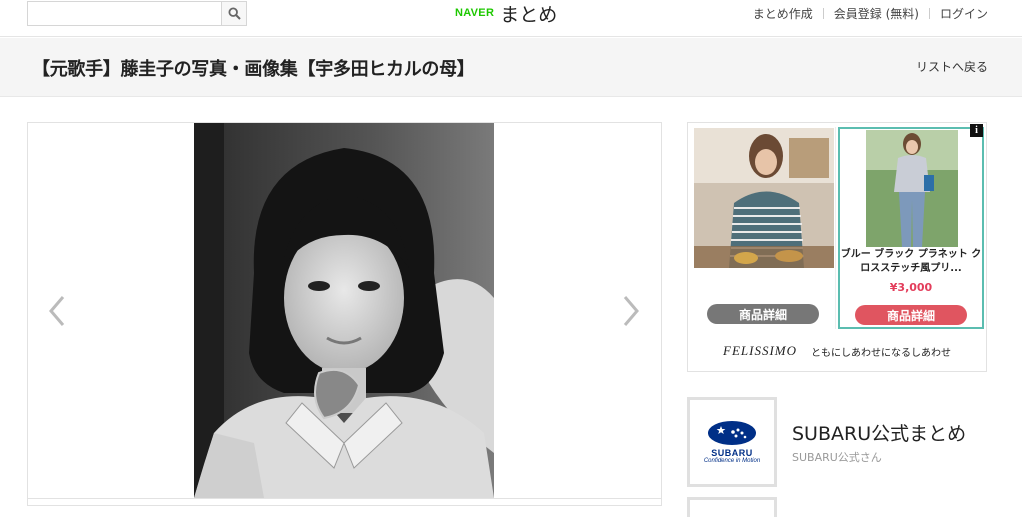  I want to click on subaru-logo-tagline: Confidence in Motion, so click(732, 461).